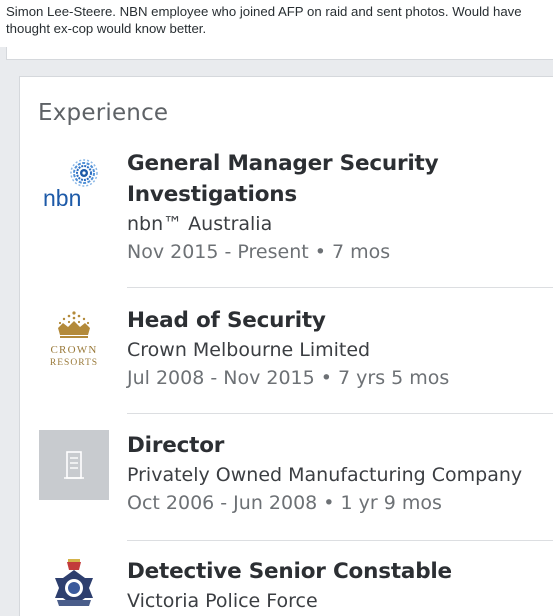 The image size is (553, 616). I want to click on nbn-swirl-icon: nbn, so click(70, 185).